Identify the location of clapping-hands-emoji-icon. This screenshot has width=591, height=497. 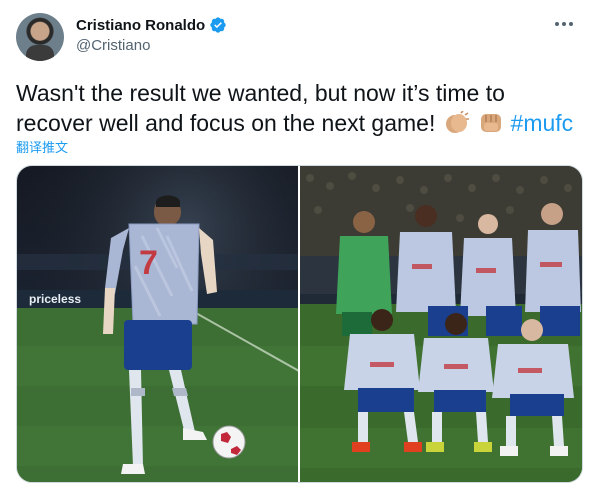
(457, 122).